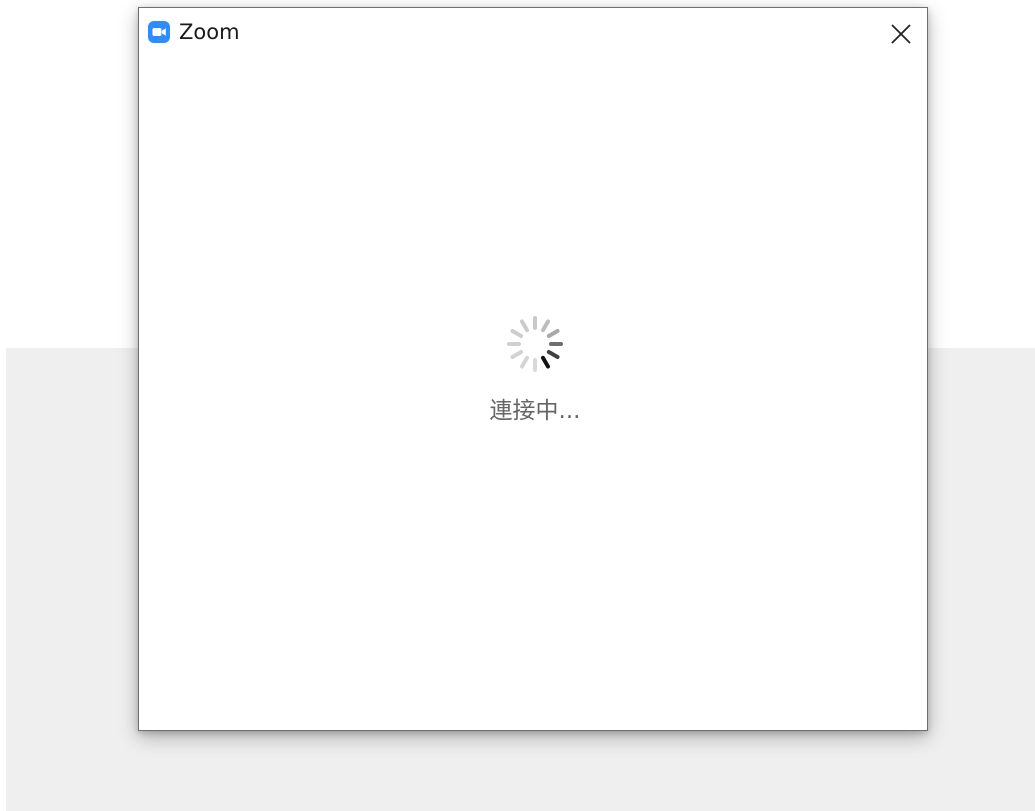 This screenshot has height=811, width=1035. What do you see at coordinates (535, 344) in the screenshot?
I see `loading-spinner-icon` at bounding box center [535, 344].